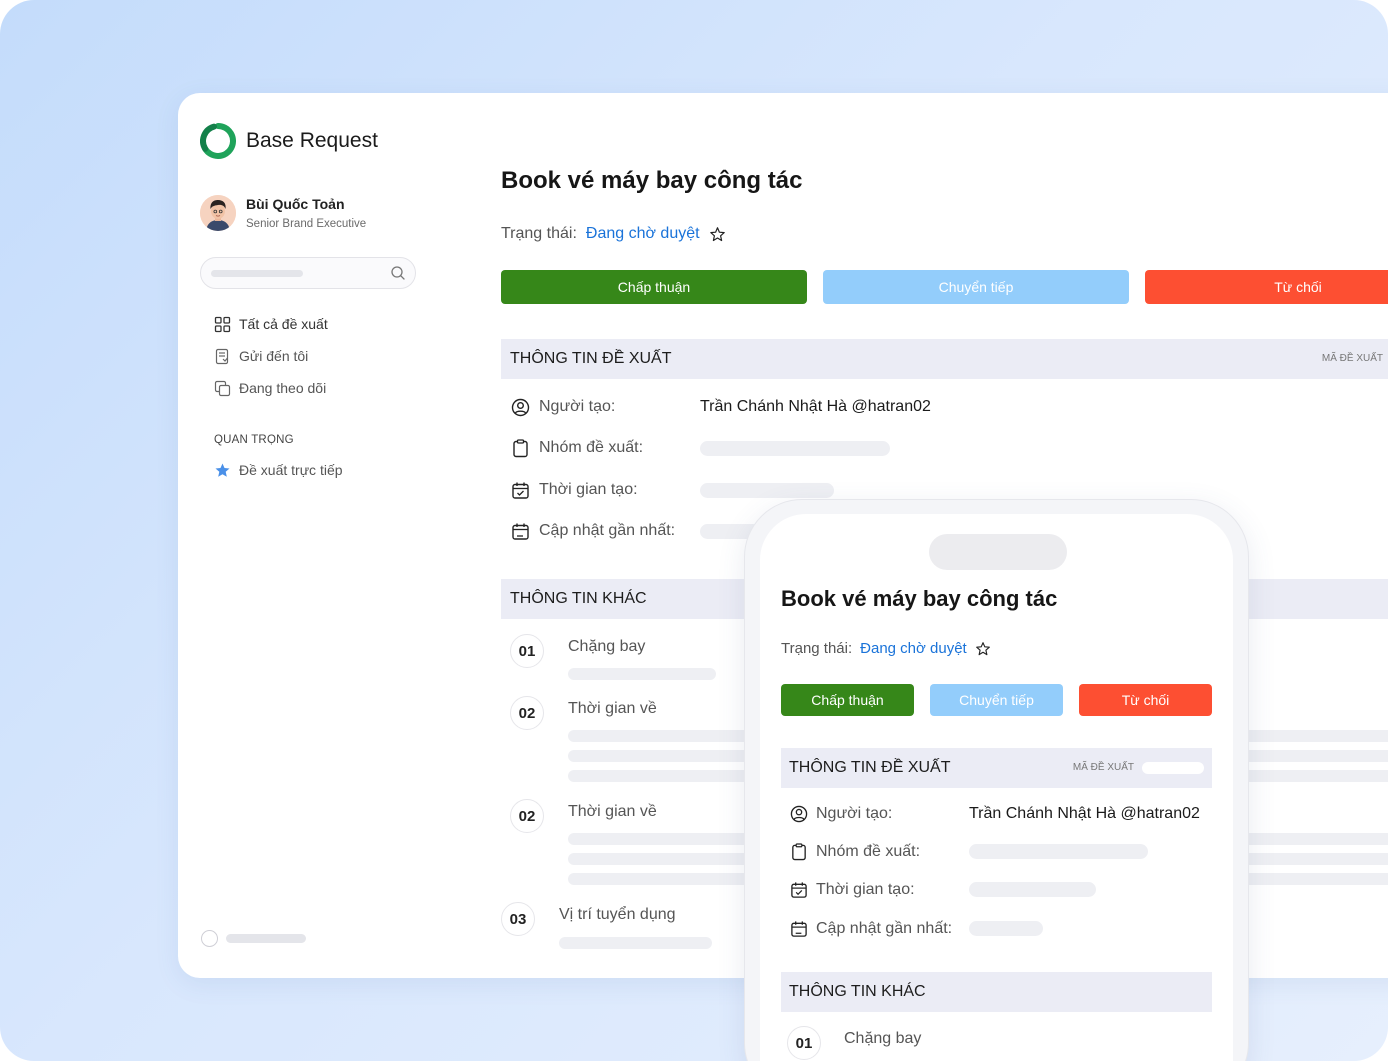  What do you see at coordinates (283, 388) in the screenshot?
I see `sidebar-item-label: Đang theo dõi` at bounding box center [283, 388].